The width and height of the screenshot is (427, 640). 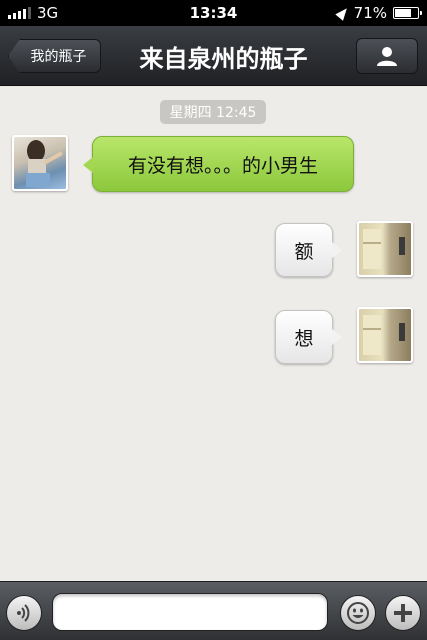 I want to click on status-left: 3G, so click(x=33, y=13).